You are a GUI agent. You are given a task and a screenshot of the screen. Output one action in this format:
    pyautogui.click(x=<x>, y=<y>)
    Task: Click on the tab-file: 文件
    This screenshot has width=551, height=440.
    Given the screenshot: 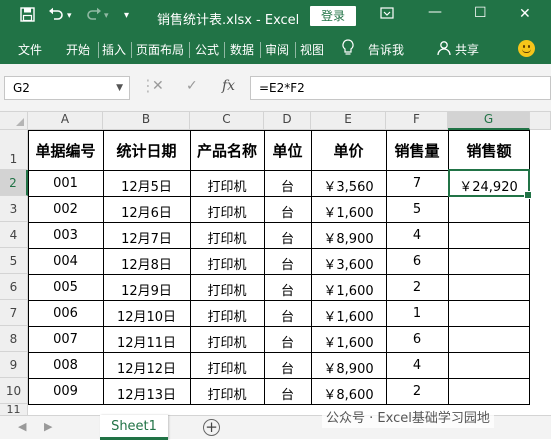 What is the action you would take?
    pyautogui.click(x=30, y=49)
    